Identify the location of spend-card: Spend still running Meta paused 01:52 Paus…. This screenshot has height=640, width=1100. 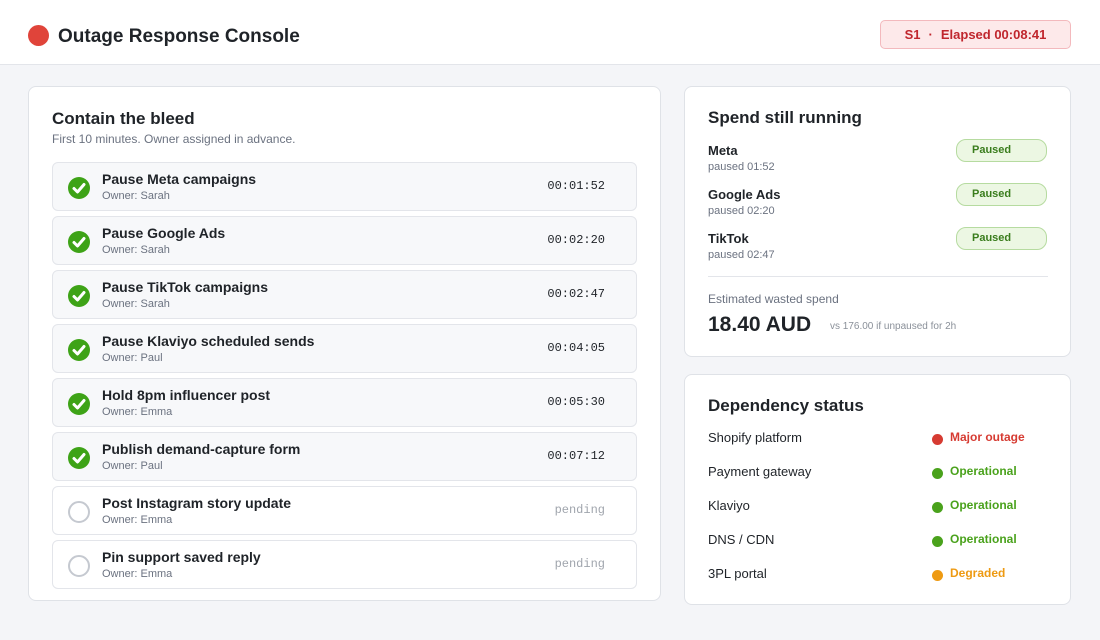
(877, 221).